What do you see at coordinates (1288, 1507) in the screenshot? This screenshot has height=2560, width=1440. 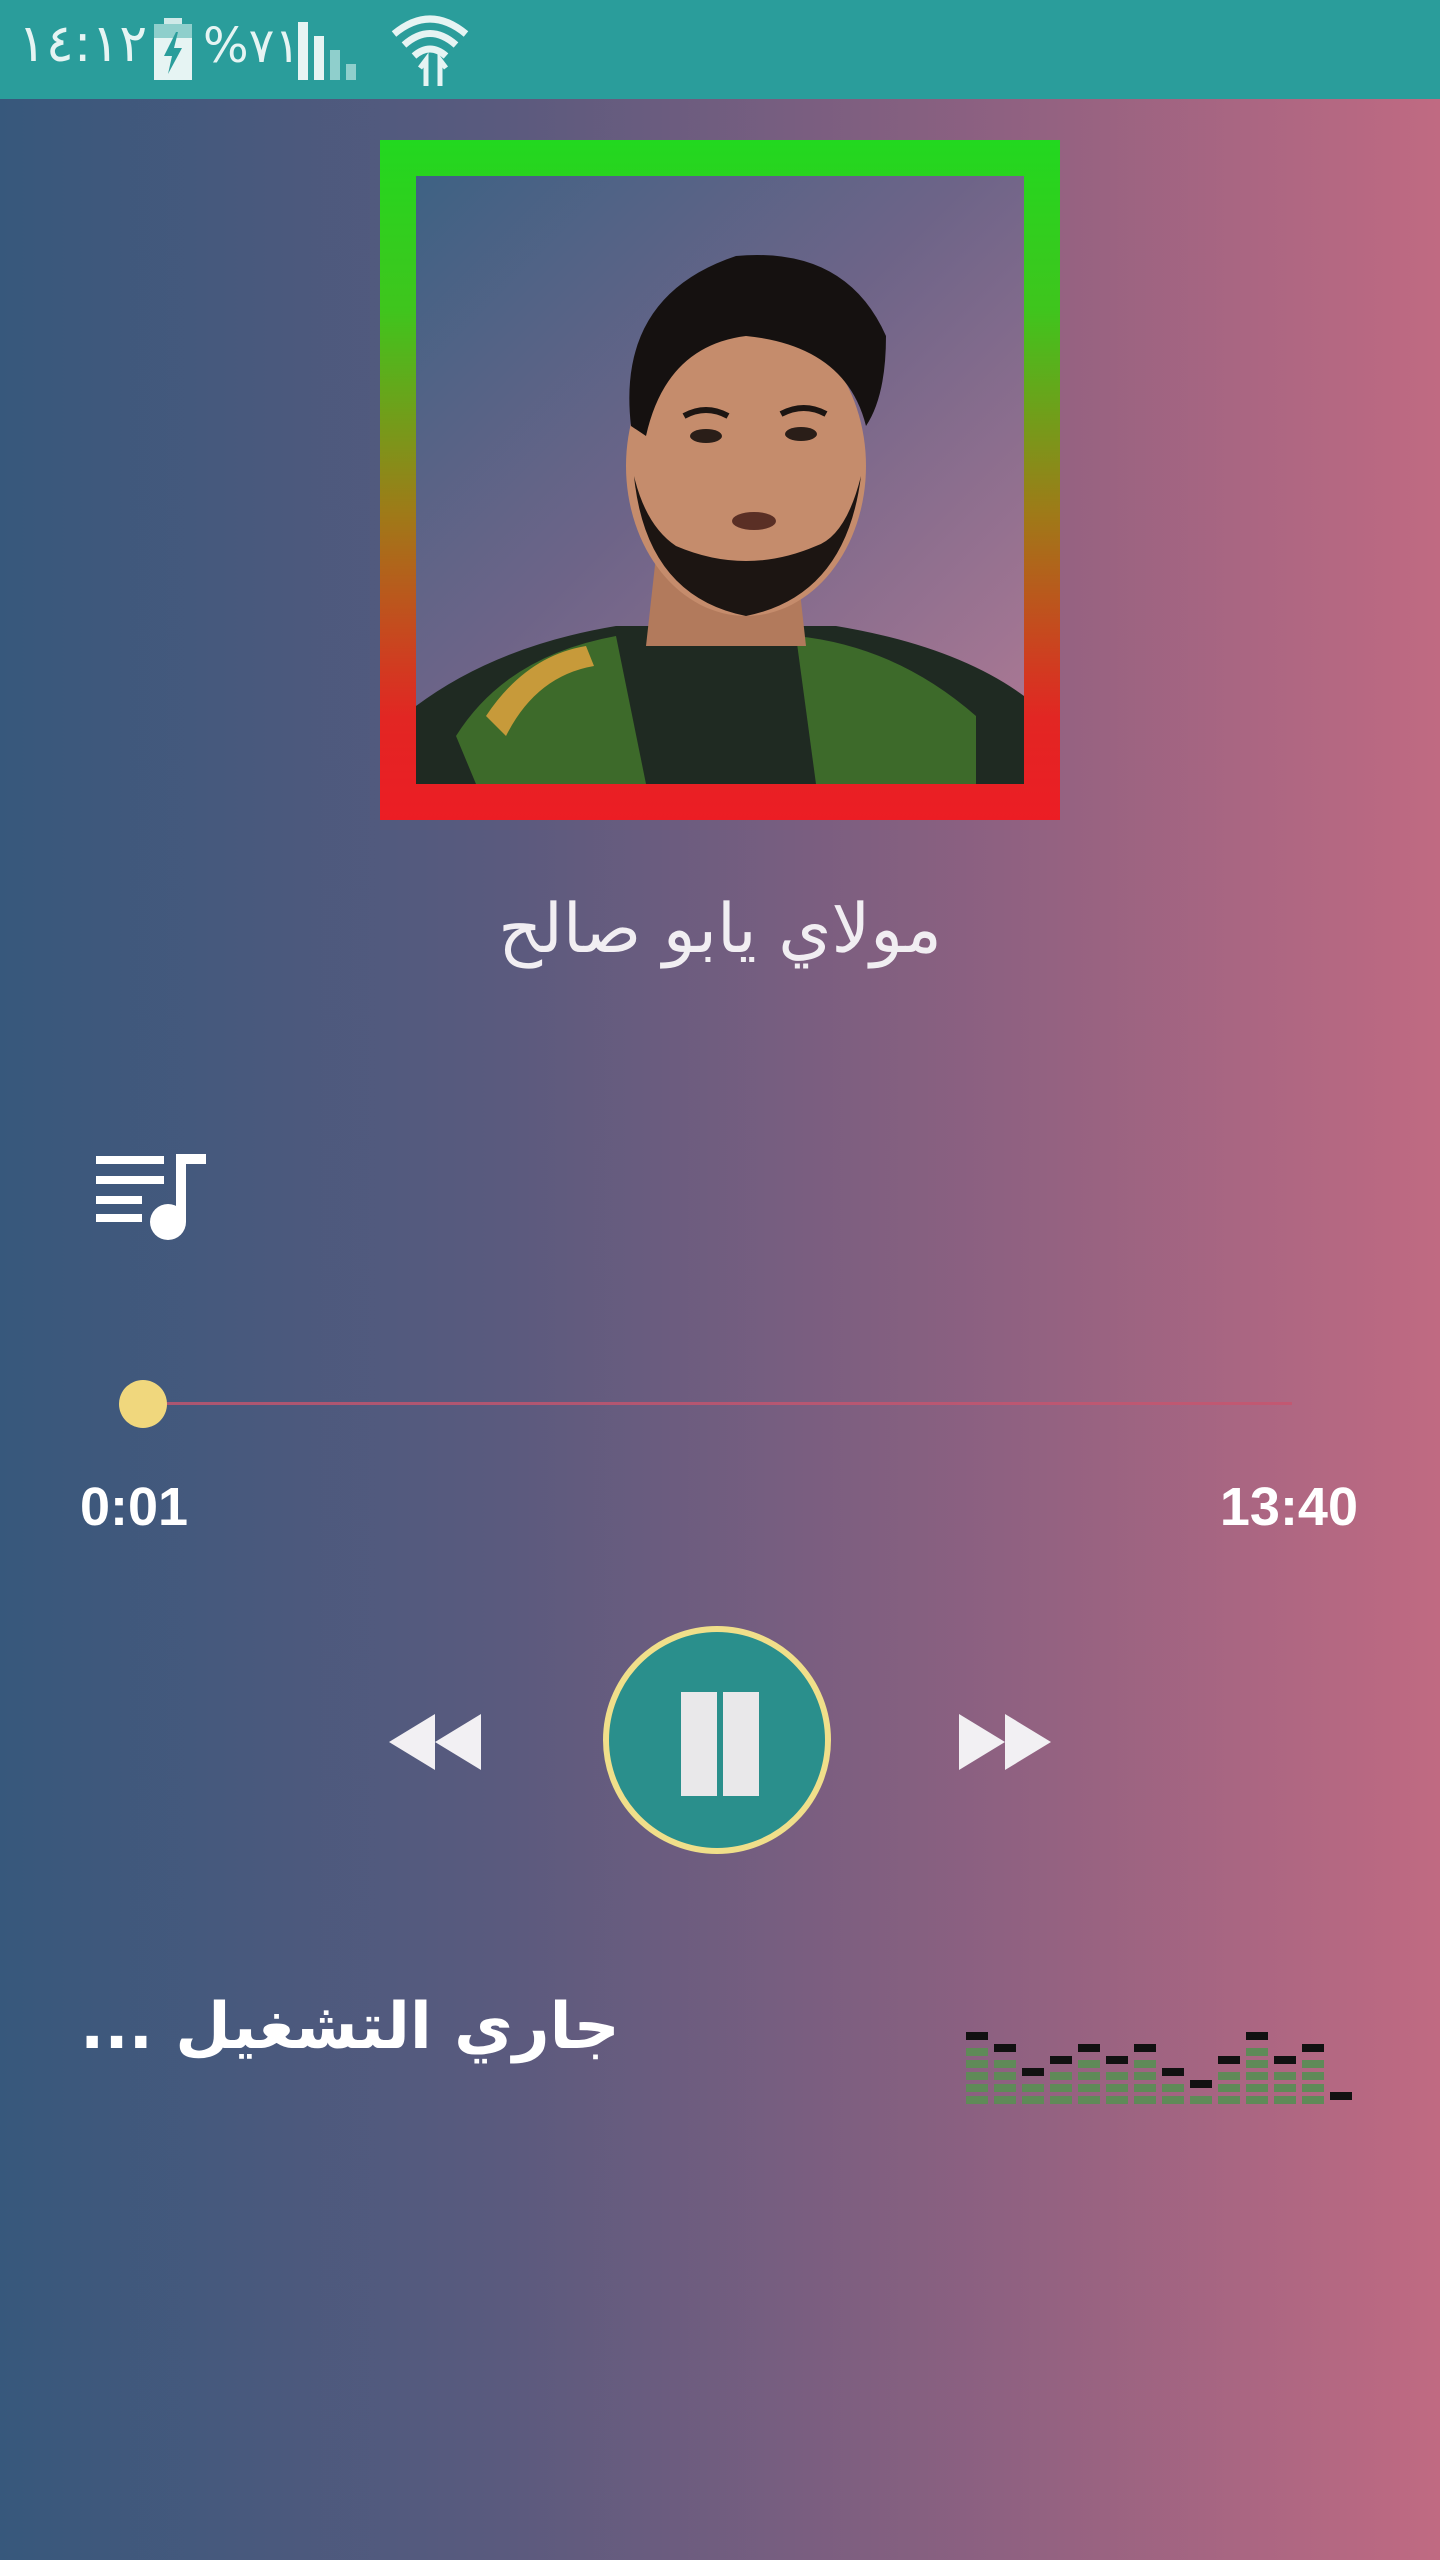 I see `time-total: 13:40` at bounding box center [1288, 1507].